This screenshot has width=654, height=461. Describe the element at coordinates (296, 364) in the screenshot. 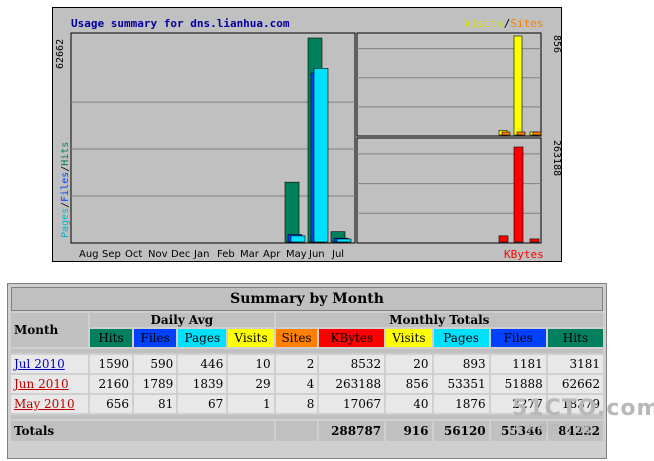

I see `cell-total-sites: 2` at that location.